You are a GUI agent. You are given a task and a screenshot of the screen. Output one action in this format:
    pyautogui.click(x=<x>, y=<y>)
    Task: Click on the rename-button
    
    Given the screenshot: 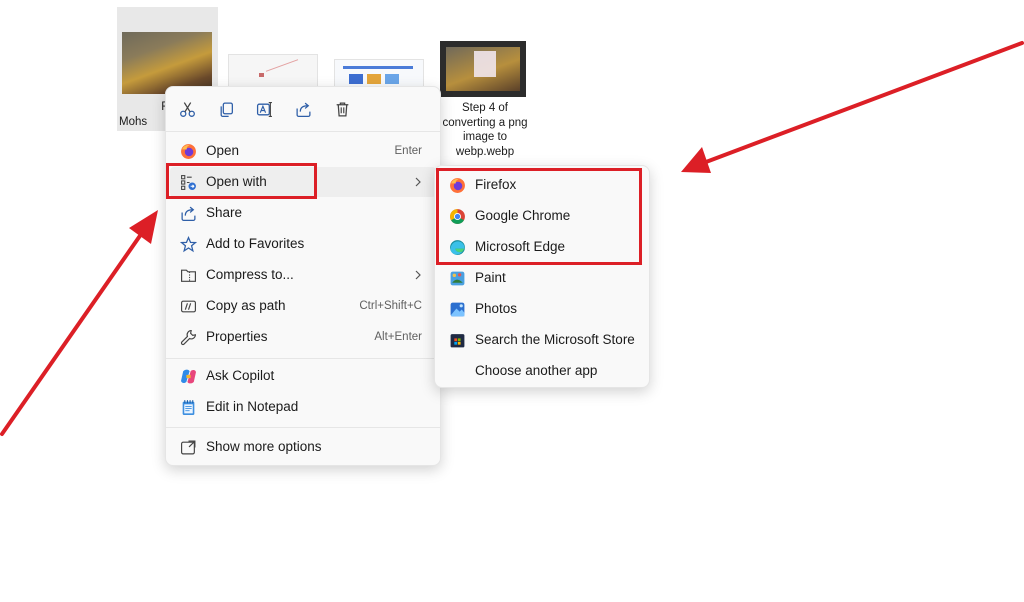 What is the action you would take?
    pyautogui.click(x=264, y=109)
    